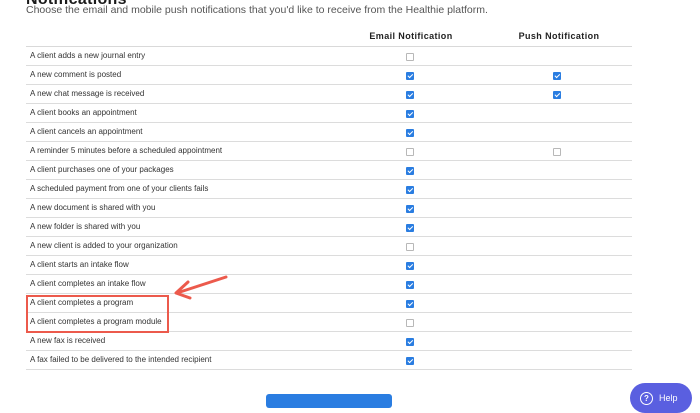 The height and width of the screenshot is (413, 700). I want to click on table-header: Email Notification Push Notification, so click(329, 37).